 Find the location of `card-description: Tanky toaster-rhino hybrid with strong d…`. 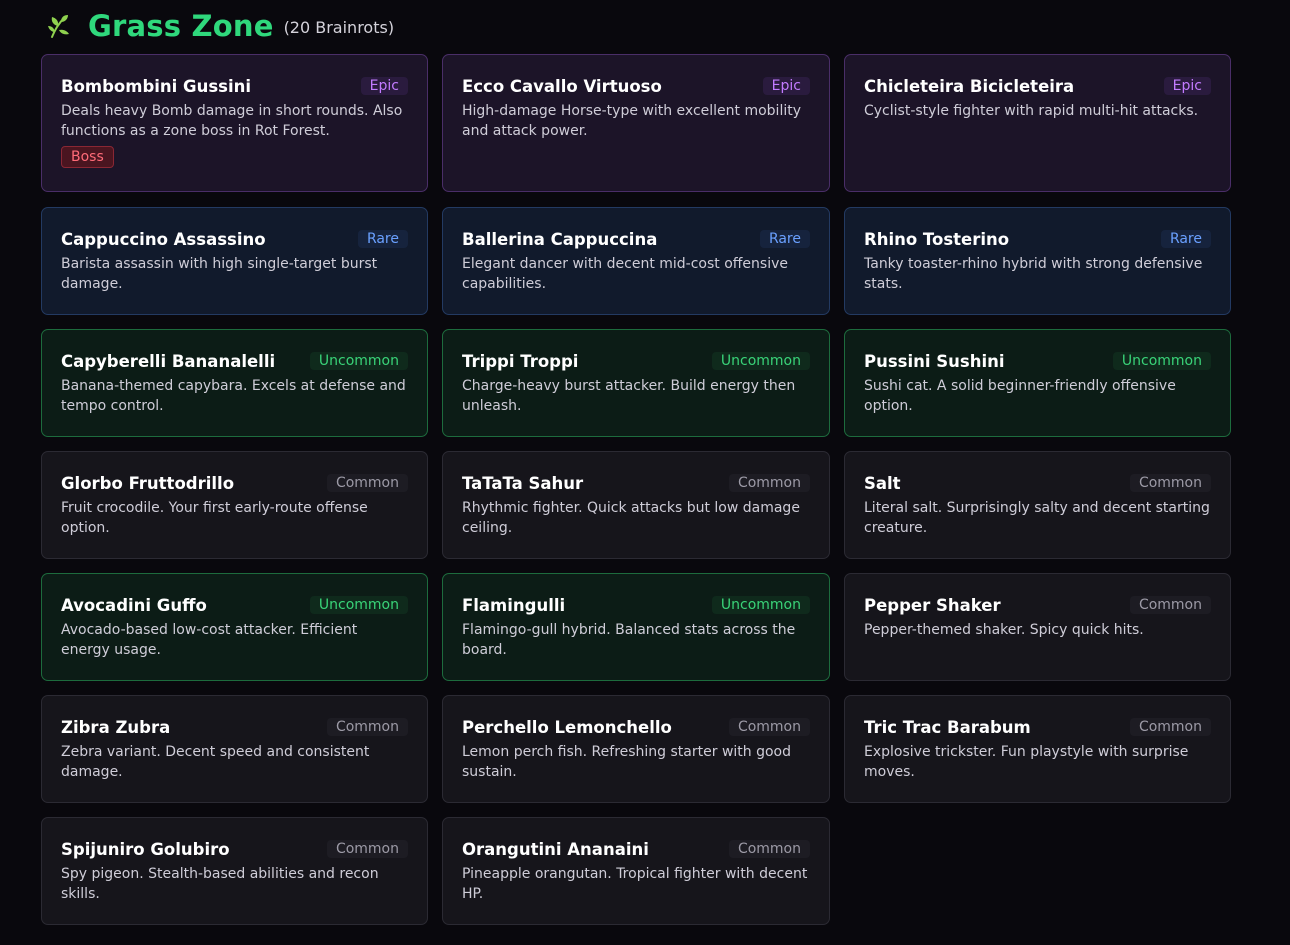

card-description: Tanky toaster-rhino hybrid with strong d… is located at coordinates (1033, 274).